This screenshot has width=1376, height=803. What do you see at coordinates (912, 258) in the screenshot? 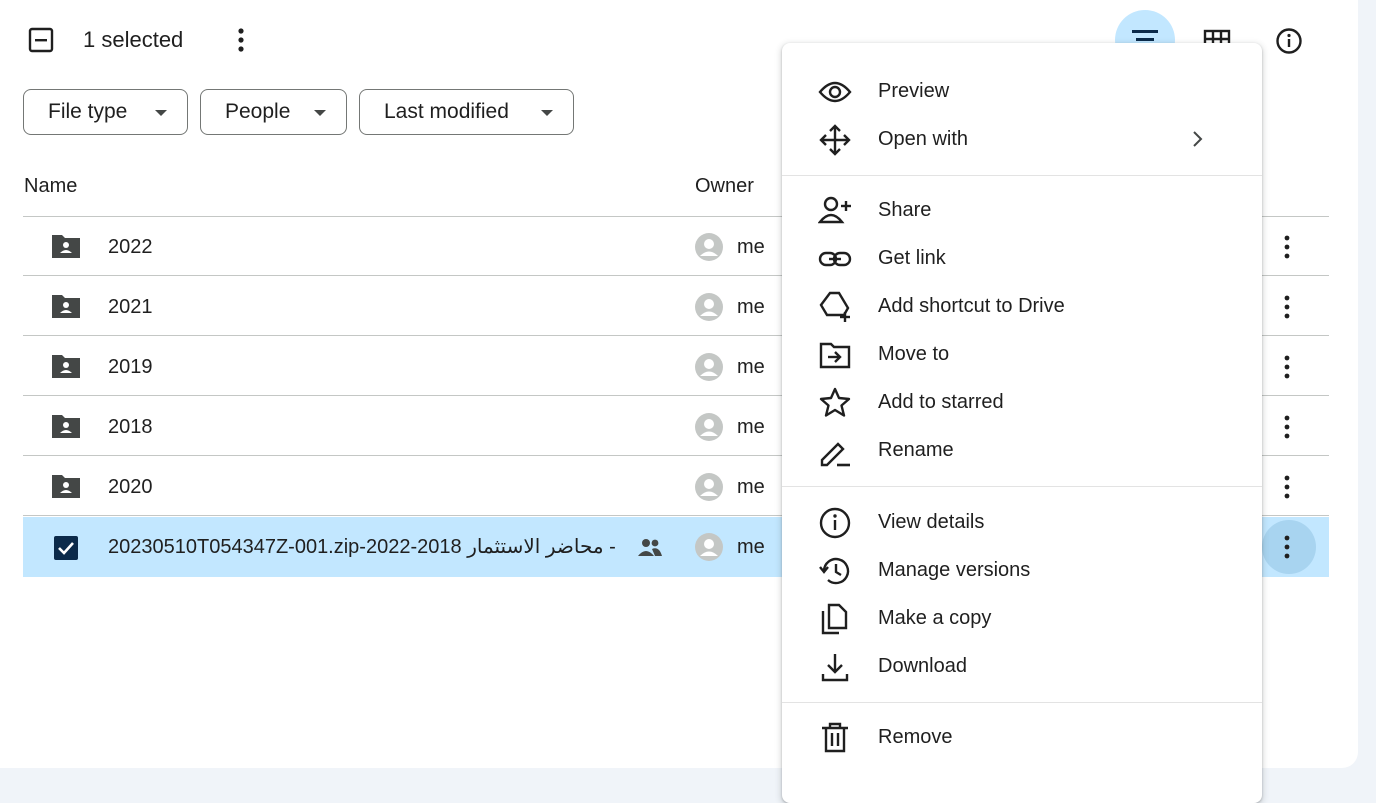
I see `menu-item-label: Get link` at bounding box center [912, 258].